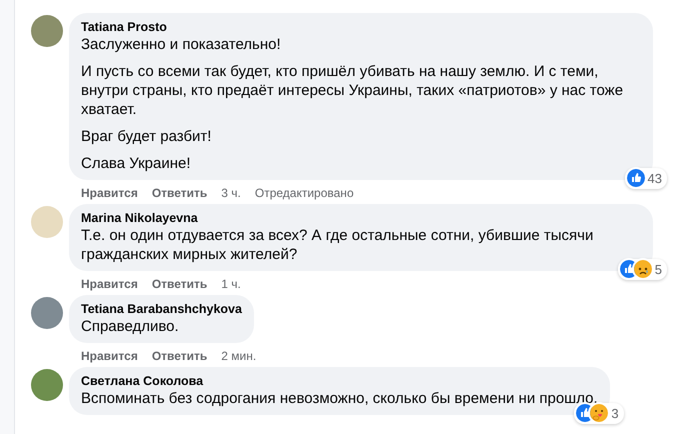 The image size is (679, 434). Describe the element at coordinates (635, 178) in the screenshot. I see `thumbs-up-icon` at that location.